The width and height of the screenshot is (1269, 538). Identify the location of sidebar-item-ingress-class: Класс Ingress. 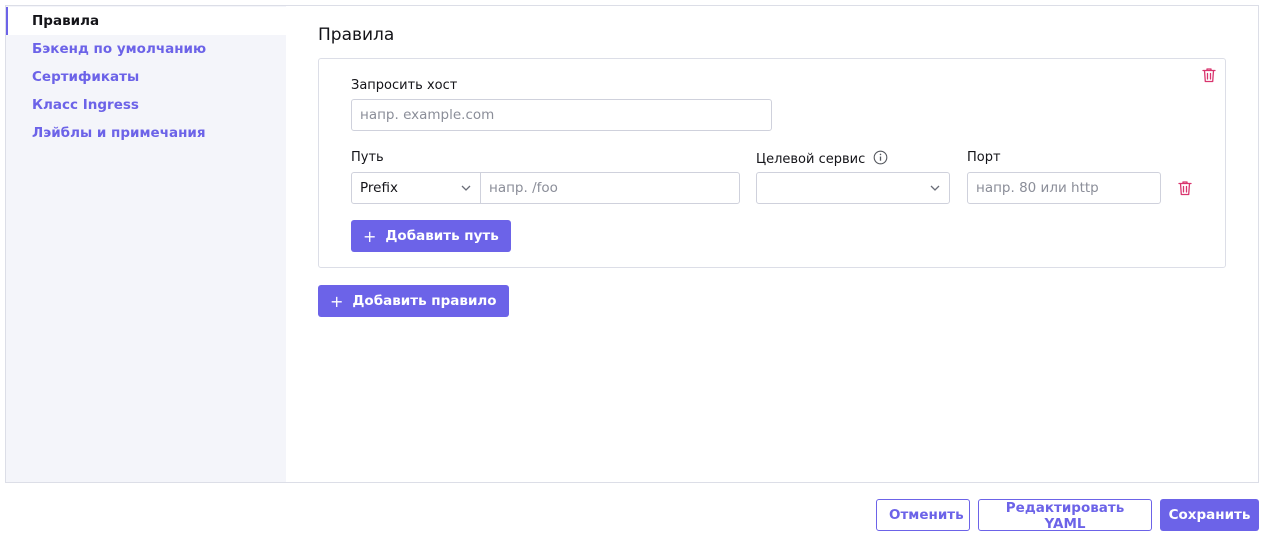
(146, 105).